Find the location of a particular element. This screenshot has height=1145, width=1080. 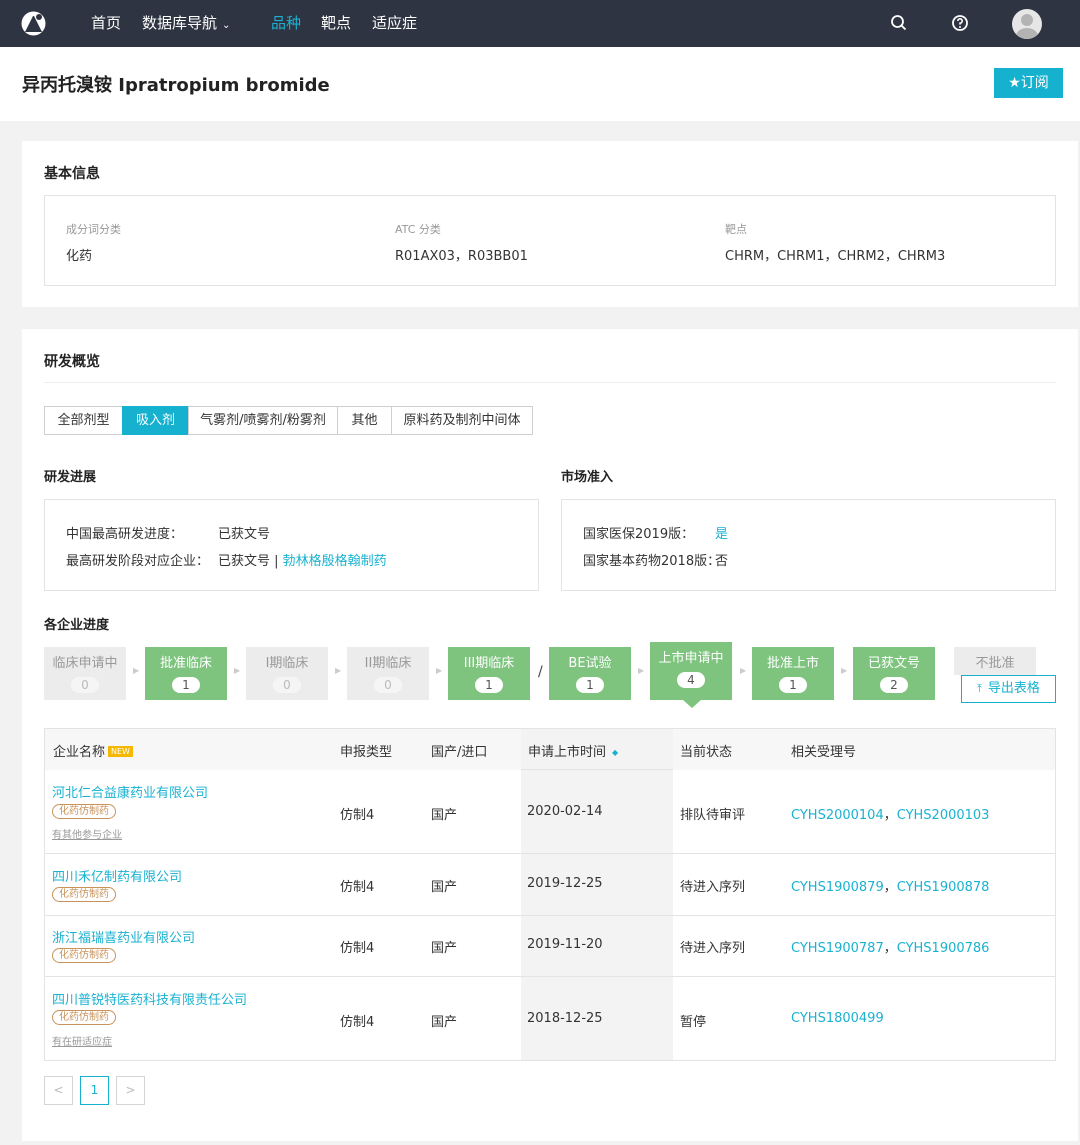

stage-label: 批准上市 is located at coordinates (792, 663).